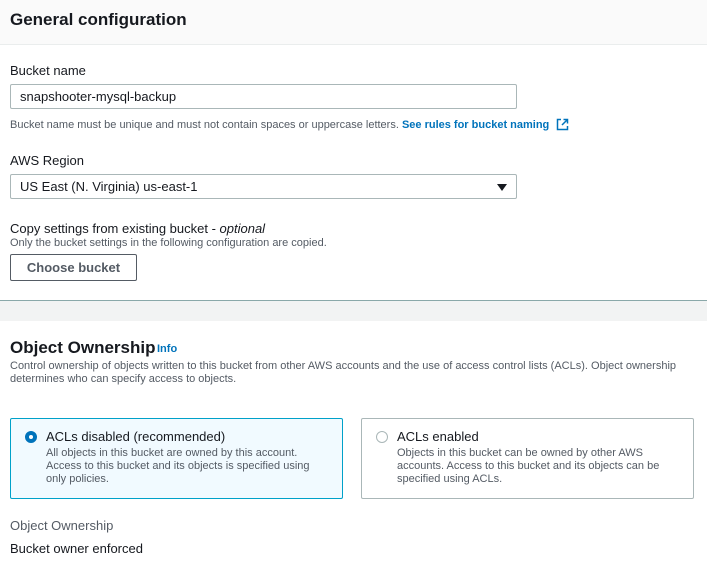 This screenshot has width=707, height=570. What do you see at coordinates (73, 267) in the screenshot?
I see `choose-bucket-button: Choose bucket` at bounding box center [73, 267].